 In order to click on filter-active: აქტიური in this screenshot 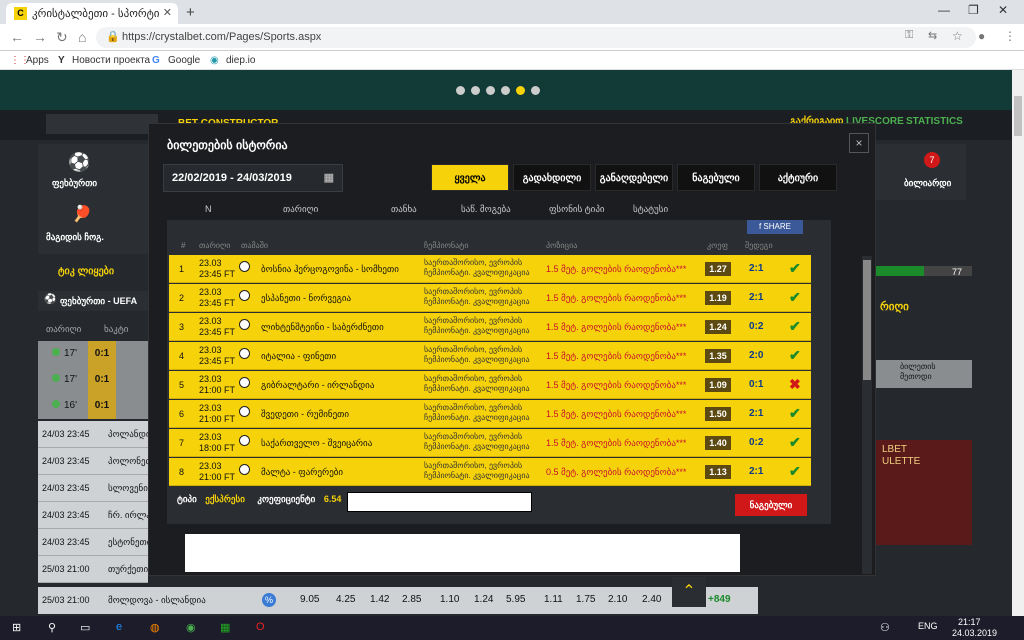, I will do `click(798, 177)`.